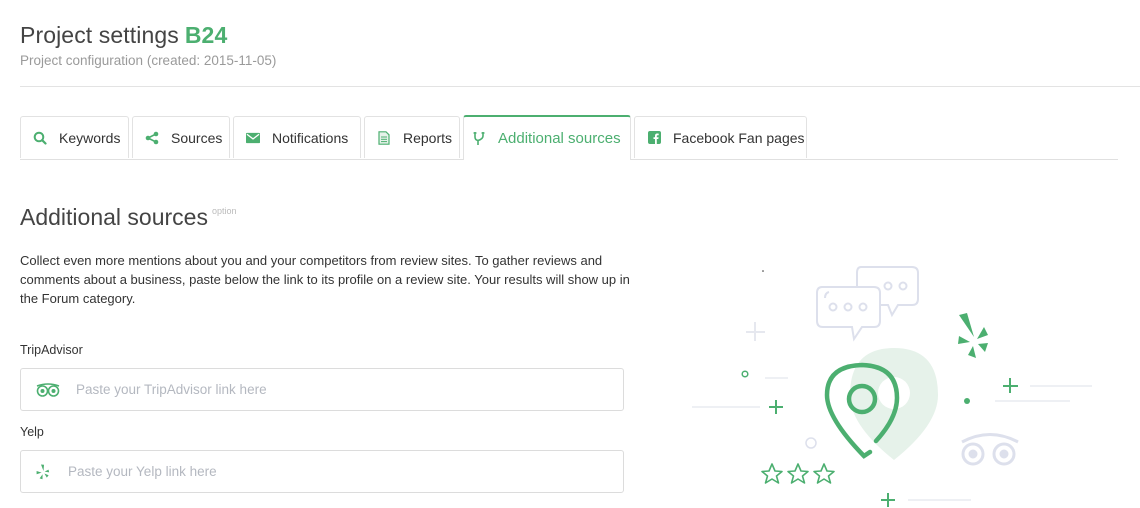 The image size is (1140, 508). What do you see at coordinates (32, 432) in the screenshot?
I see `yelp-label: Yelp` at bounding box center [32, 432].